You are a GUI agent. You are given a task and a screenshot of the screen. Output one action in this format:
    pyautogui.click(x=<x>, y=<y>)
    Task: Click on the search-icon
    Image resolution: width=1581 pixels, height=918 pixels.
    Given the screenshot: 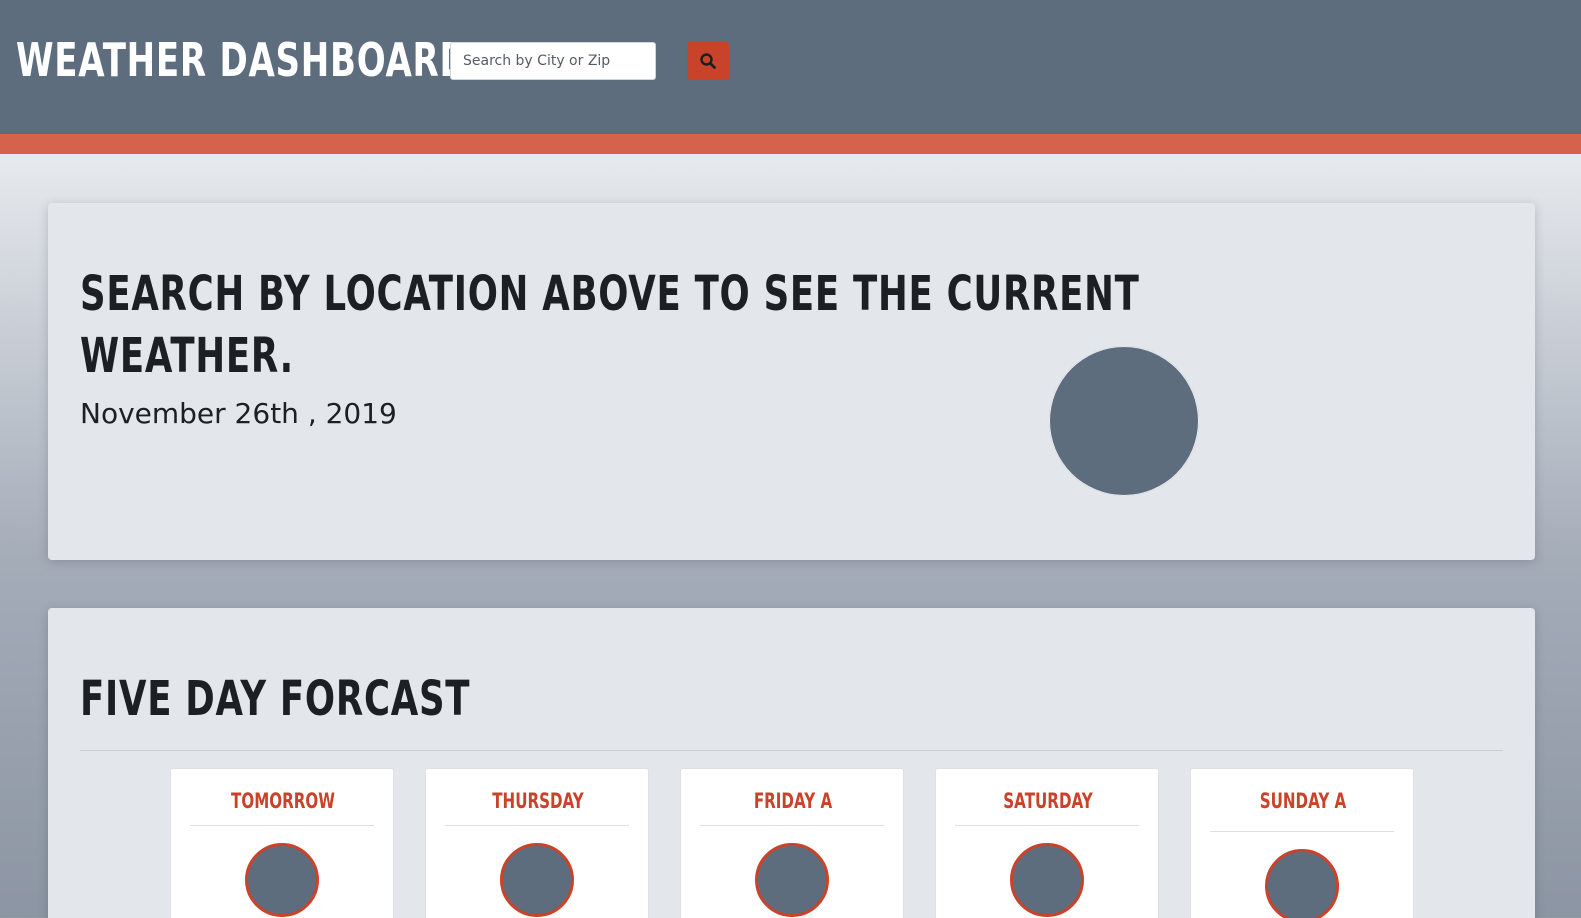 What is the action you would take?
    pyautogui.click(x=708, y=61)
    